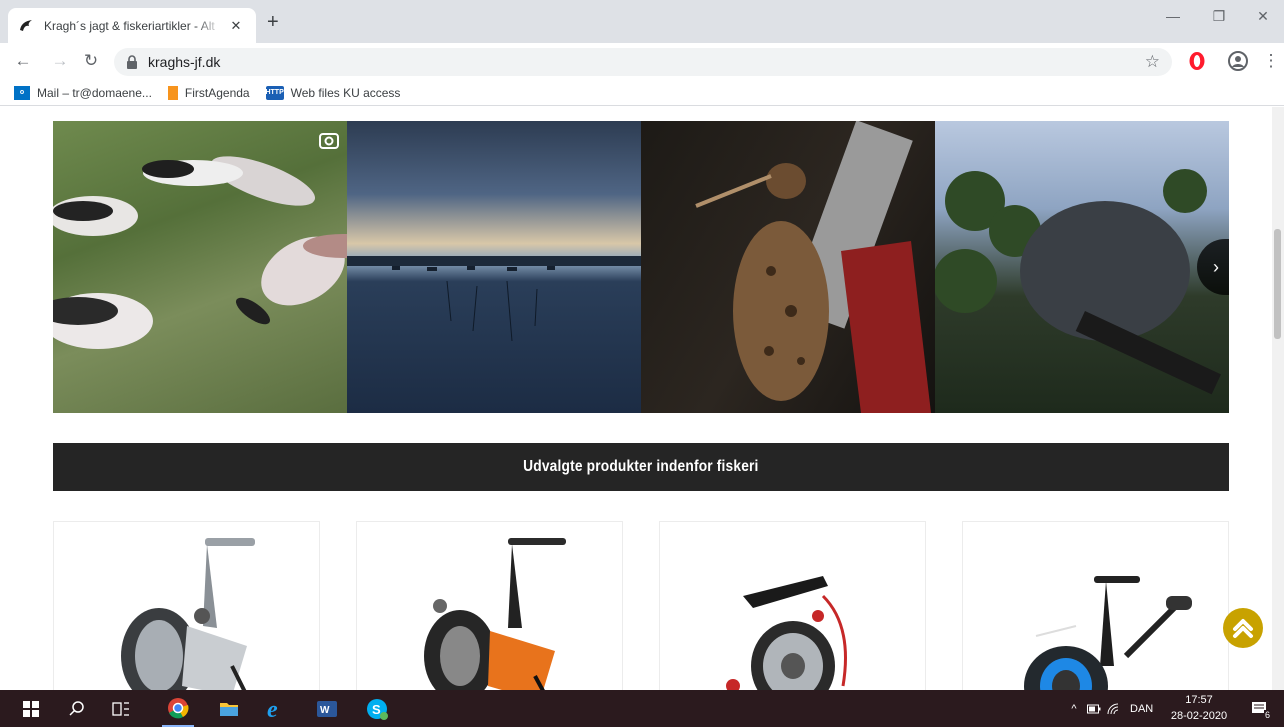  What do you see at coordinates (1262, 16) in the screenshot?
I see `close-window-button: ✕` at bounding box center [1262, 16].